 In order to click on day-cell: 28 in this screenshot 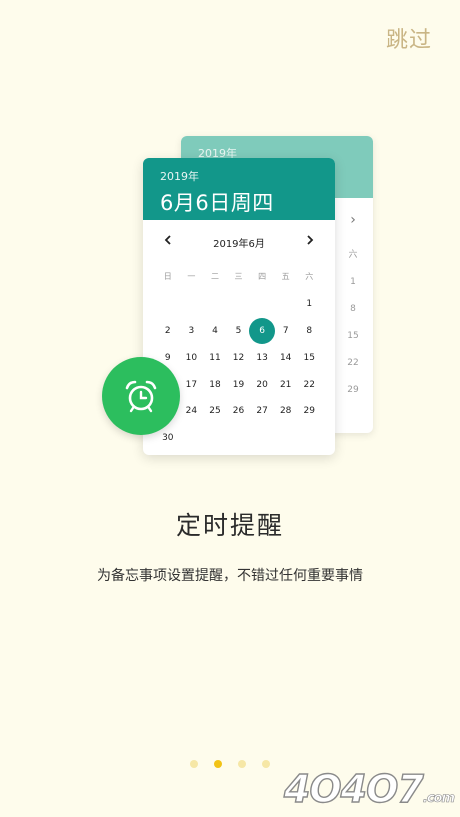, I will do `click(286, 411)`.